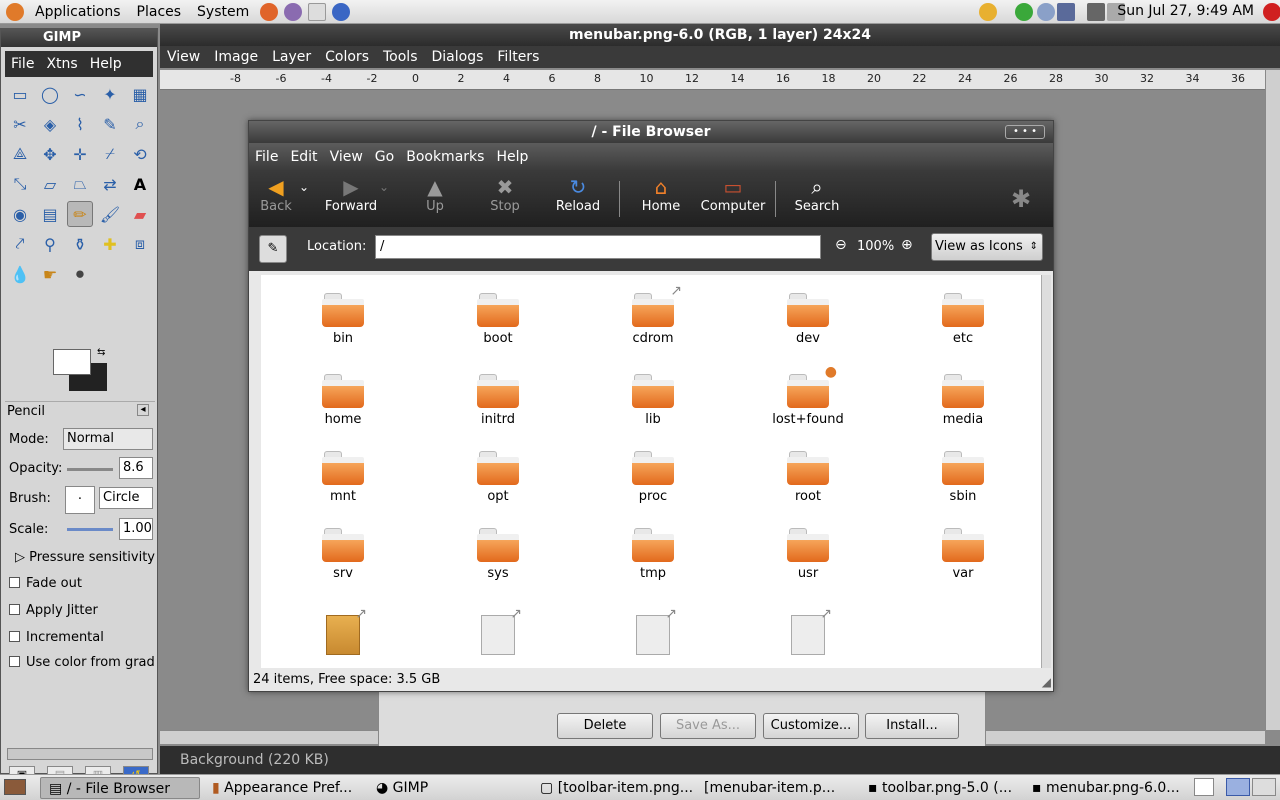 The image size is (1280, 800). What do you see at coordinates (140, 214) in the screenshot?
I see `eraser-icon: ▰` at bounding box center [140, 214].